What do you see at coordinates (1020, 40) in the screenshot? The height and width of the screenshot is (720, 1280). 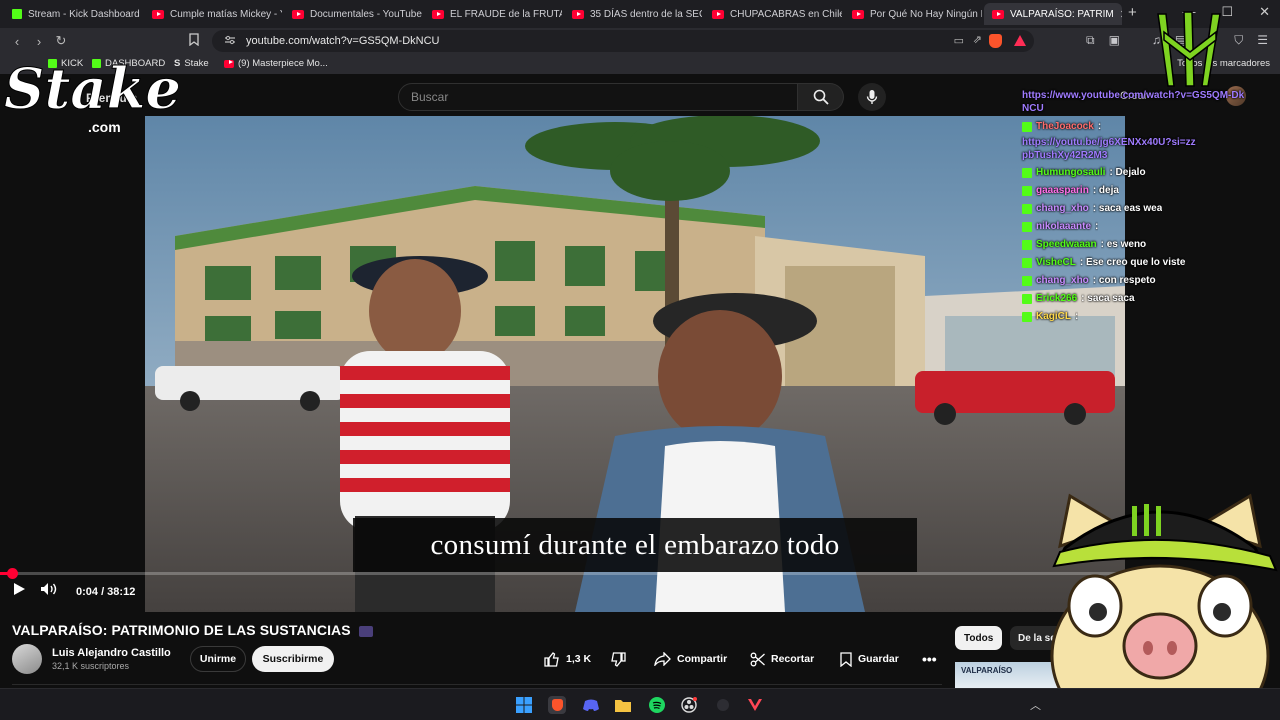 I see `brave-rewards-icon` at bounding box center [1020, 40].